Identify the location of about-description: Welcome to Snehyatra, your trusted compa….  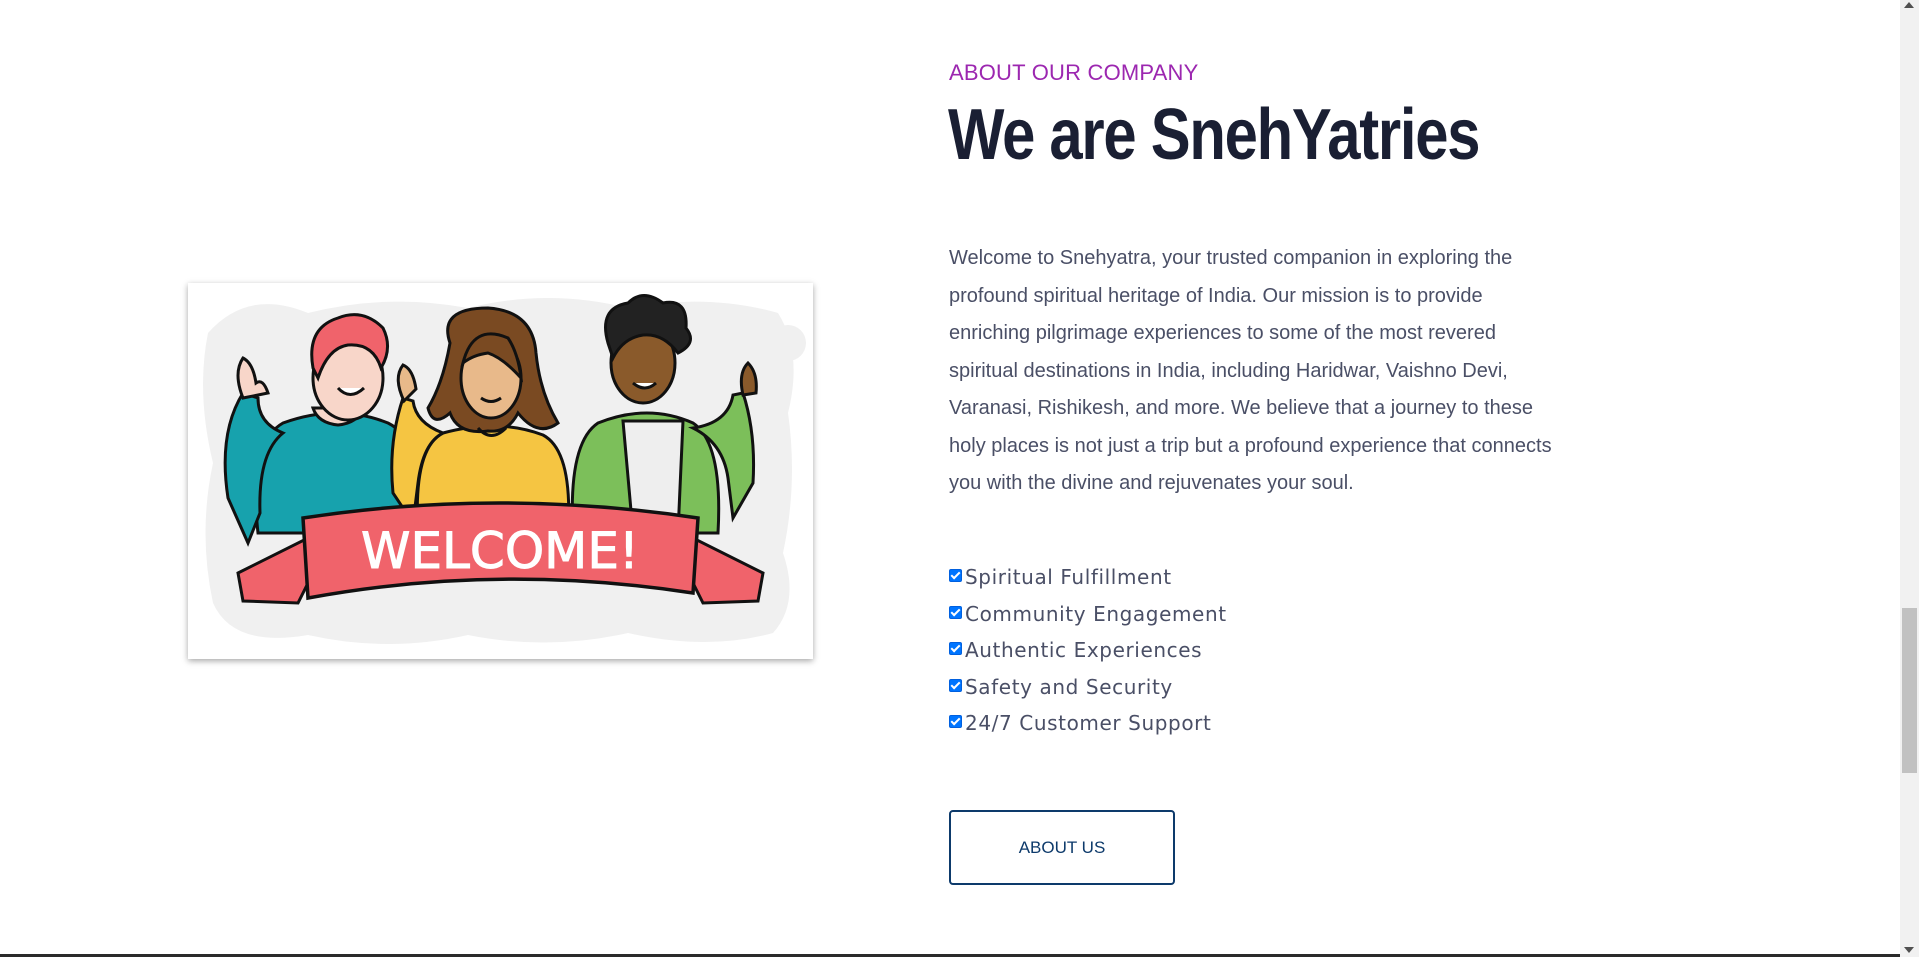
(1250, 370).